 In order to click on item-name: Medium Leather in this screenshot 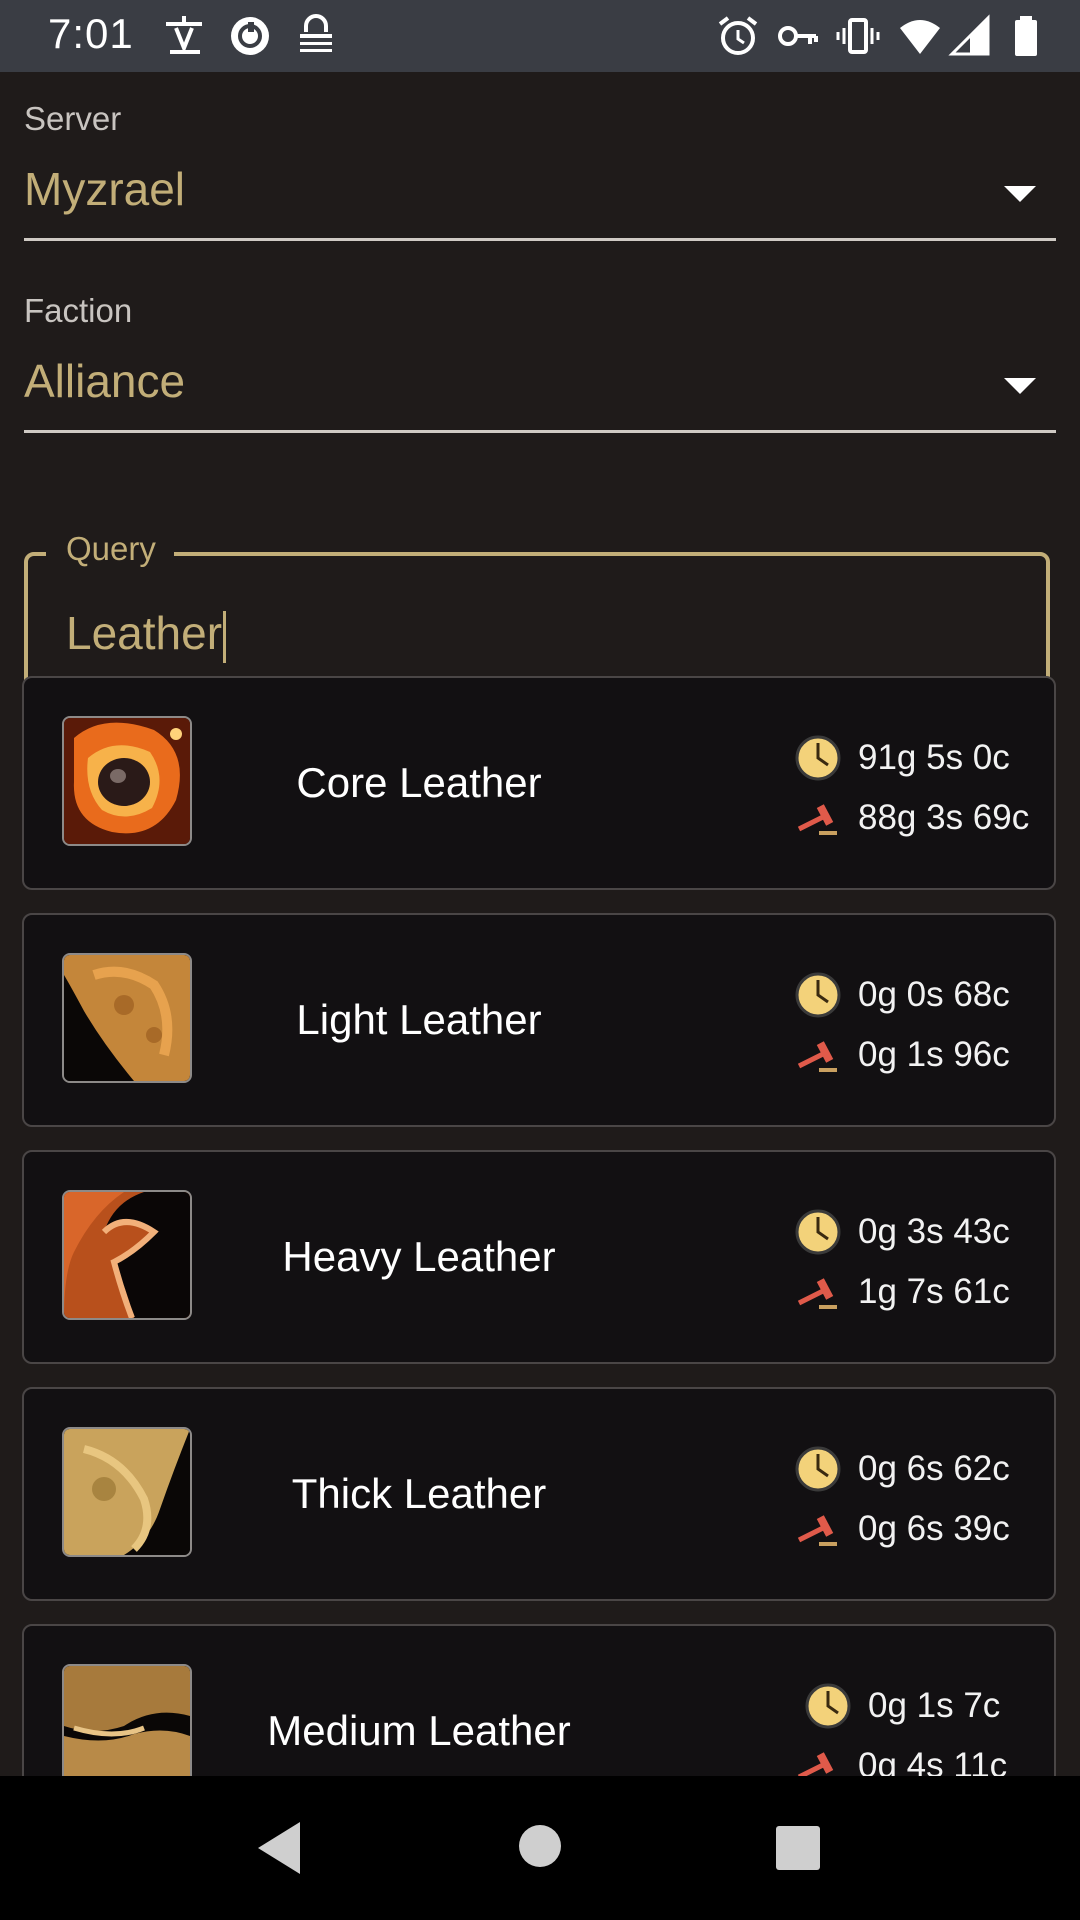, I will do `click(419, 1730)`.